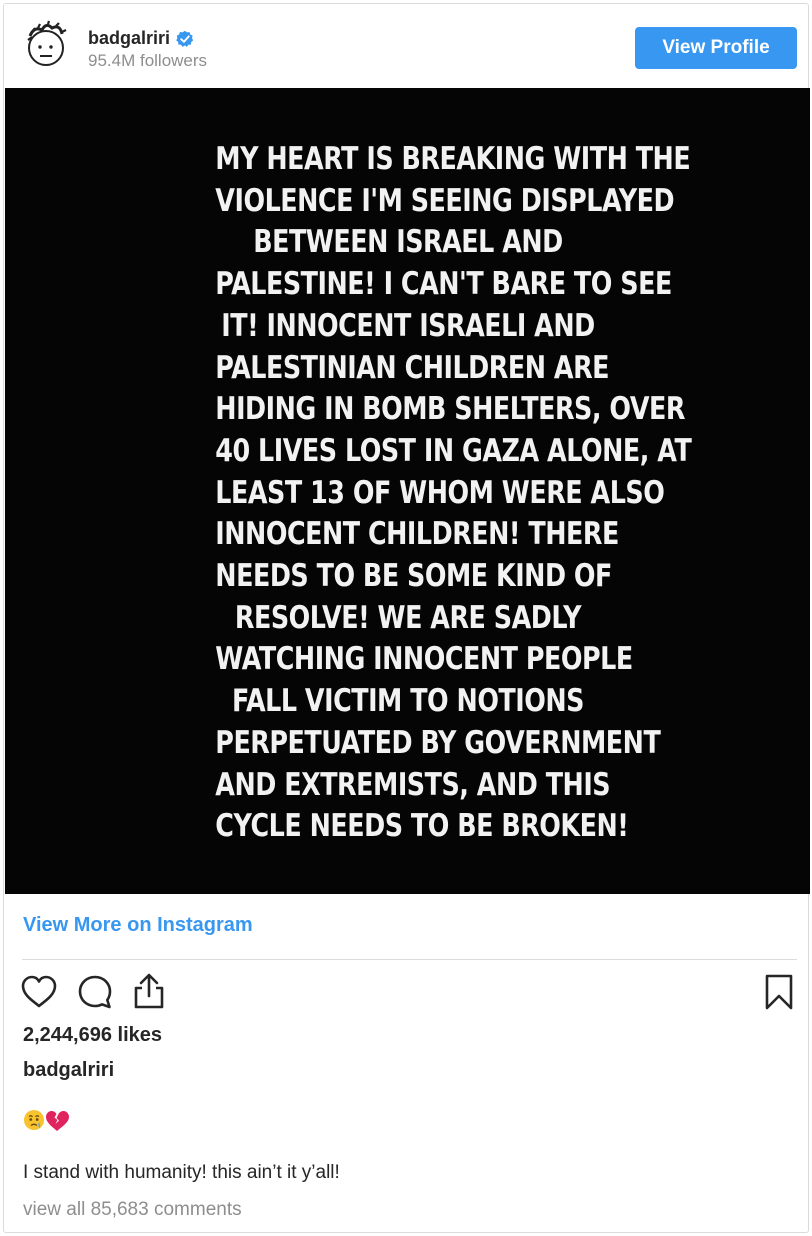  What do you see at coordinates (47, 43) in the screenshot?
I see `avatar-doodle-icon` at bounding box center [47, 43].